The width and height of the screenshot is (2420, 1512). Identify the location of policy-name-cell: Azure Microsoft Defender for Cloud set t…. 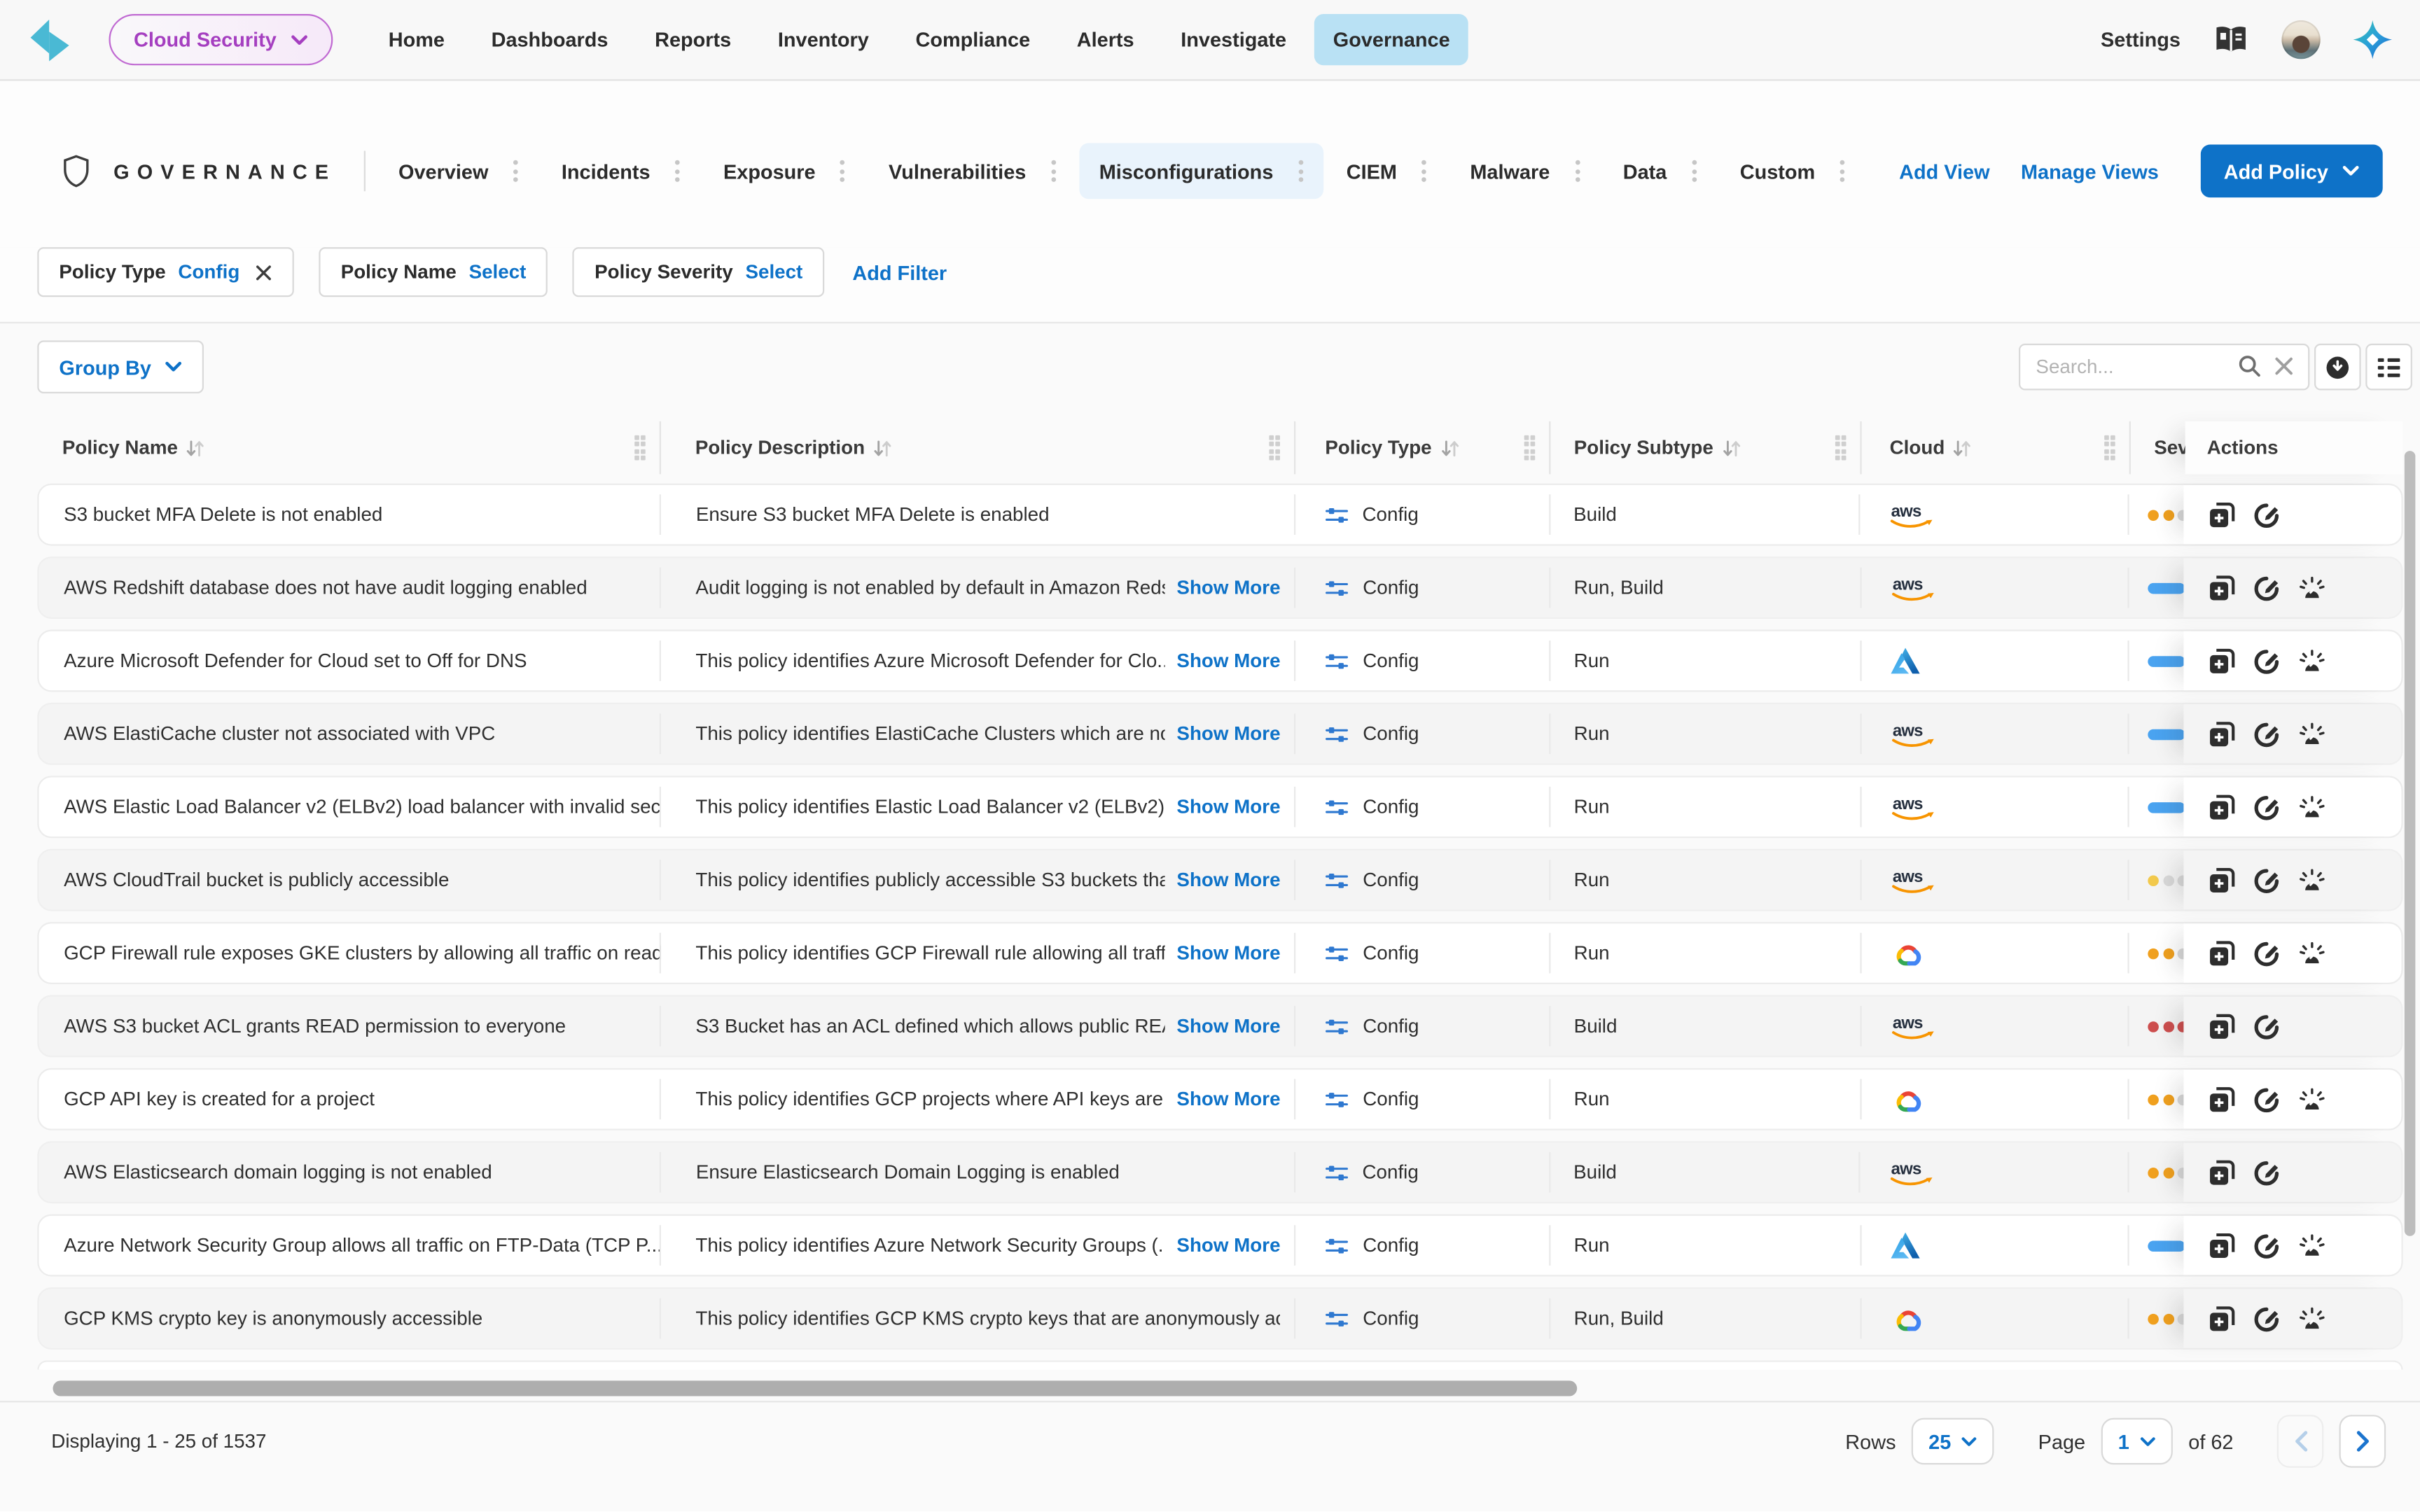
(350, 660).